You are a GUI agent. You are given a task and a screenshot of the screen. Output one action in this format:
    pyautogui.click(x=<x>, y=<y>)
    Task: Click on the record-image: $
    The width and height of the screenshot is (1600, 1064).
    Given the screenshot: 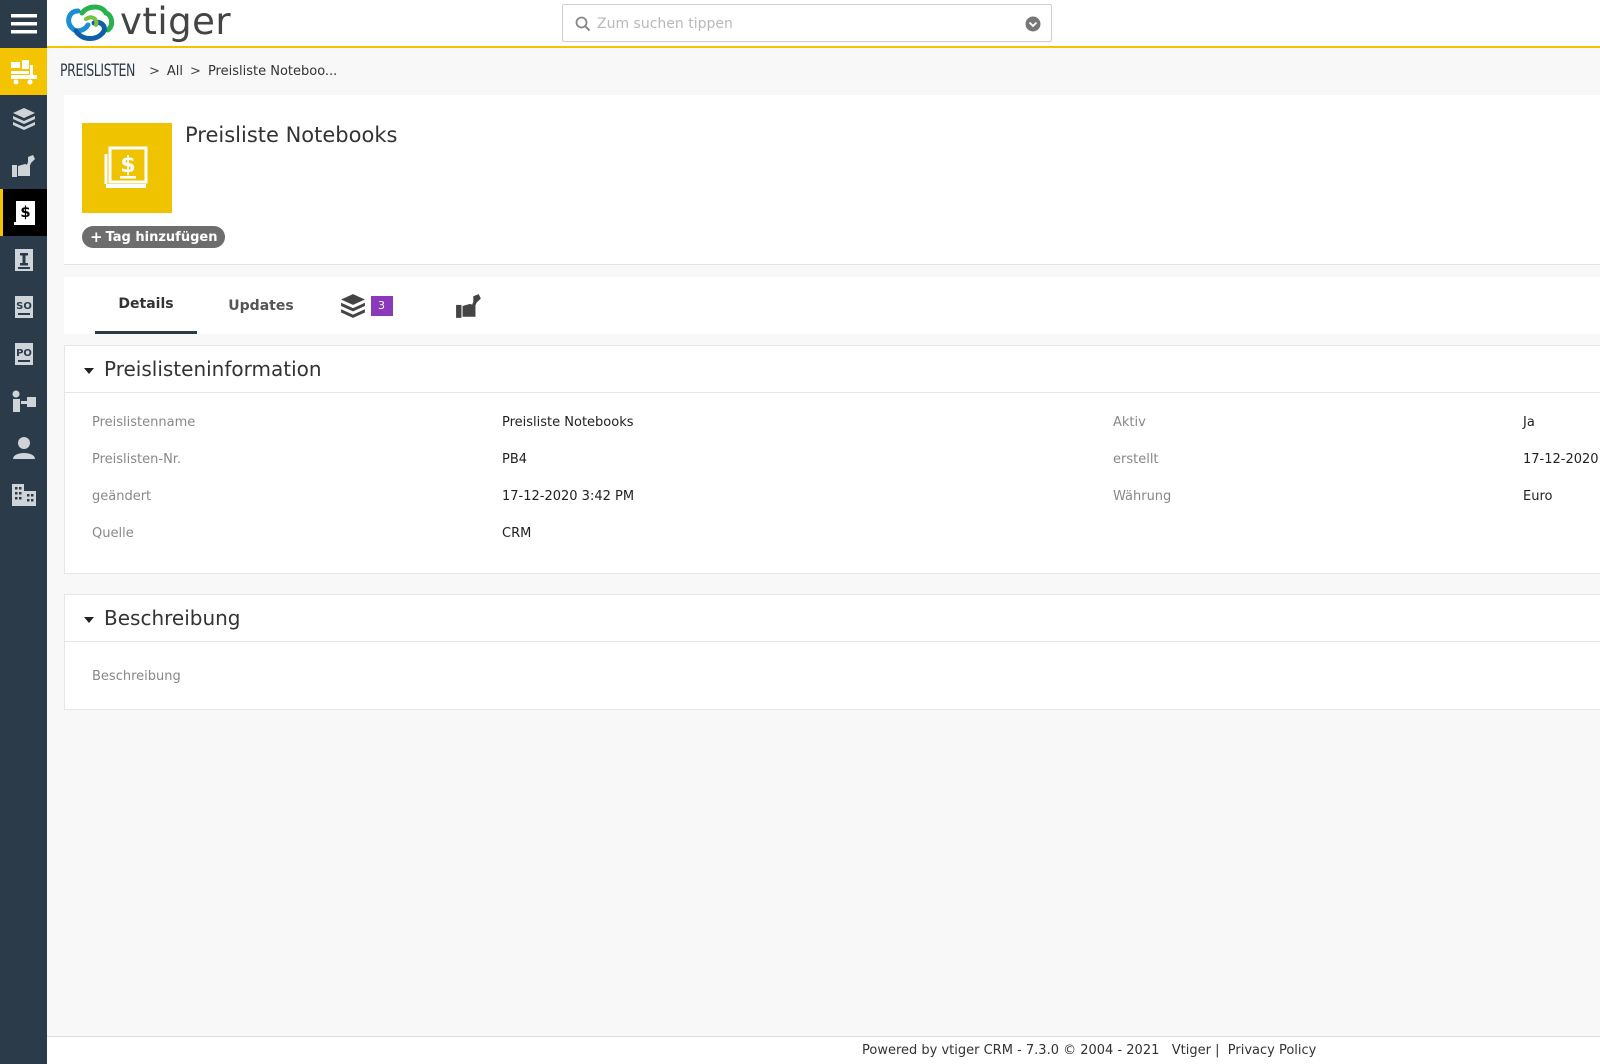 What is the action you would take?
    pyautogui.click(x=127, y=168)
    